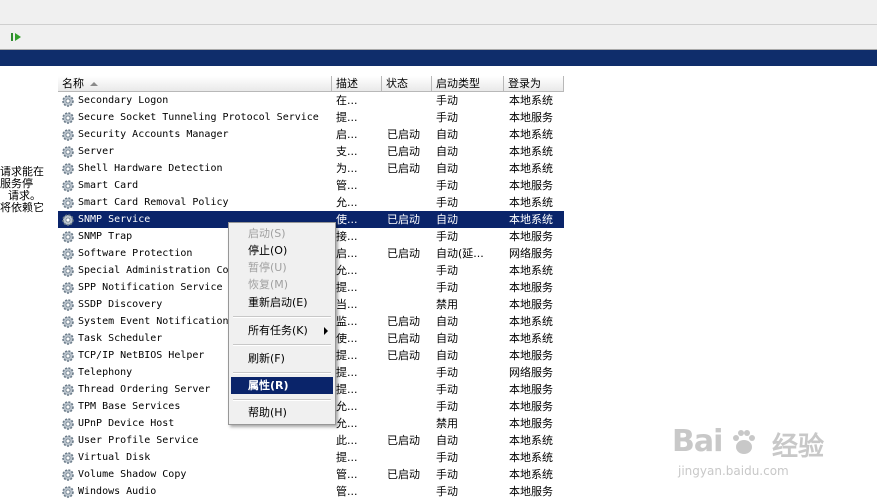  I want to click on service-name-cell: Volume Shadow Copy, so click(194, 474).